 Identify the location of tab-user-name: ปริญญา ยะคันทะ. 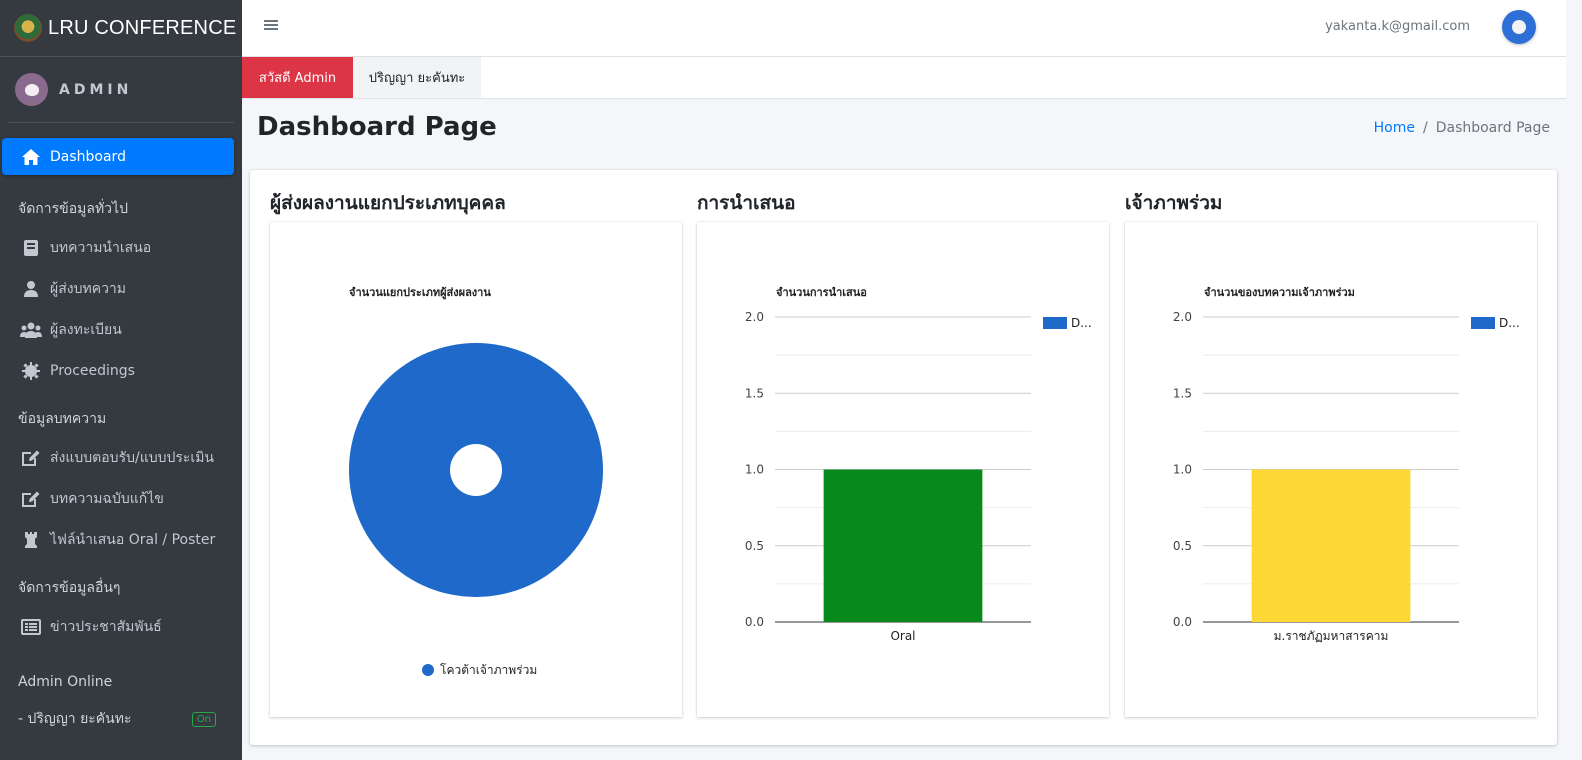
(417, 77).